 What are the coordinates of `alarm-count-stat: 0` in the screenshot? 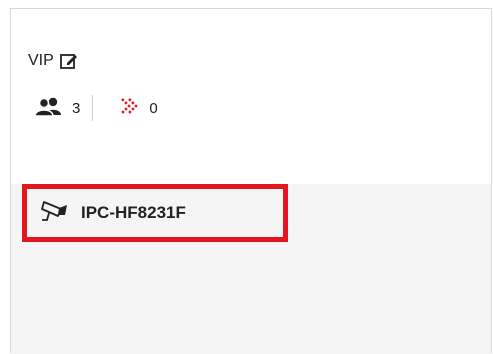 It's located at (138, 108).